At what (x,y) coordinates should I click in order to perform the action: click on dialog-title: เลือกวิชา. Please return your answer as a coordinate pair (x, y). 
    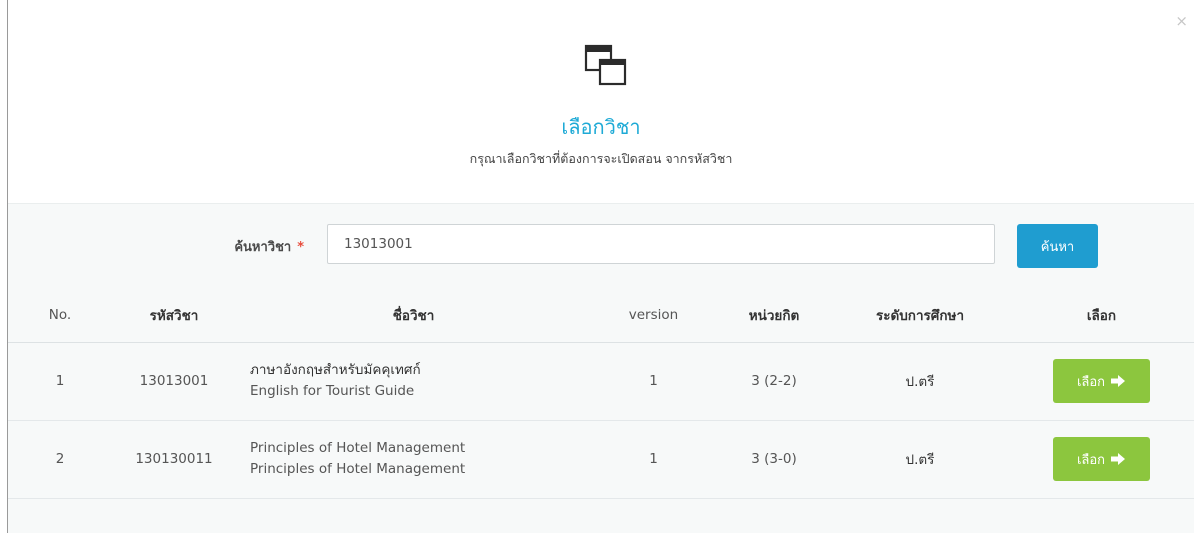
    Looking at the image, I should click on (601, 127).